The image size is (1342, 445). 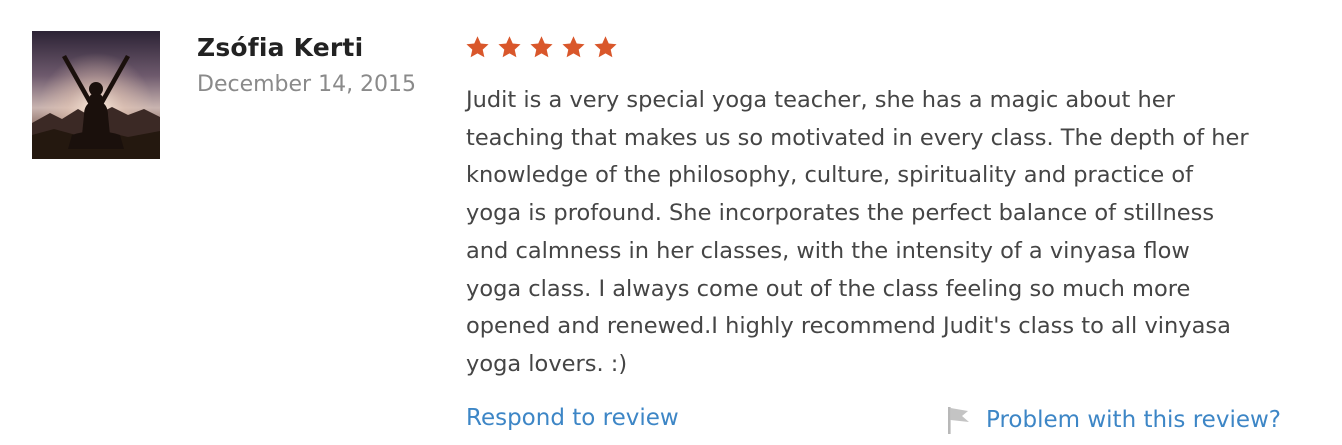 What do you see at coordinates (572, 418) in the screenshot?
I see `respond-to-review-link: Respond to review` at bounding box center [572, 418].